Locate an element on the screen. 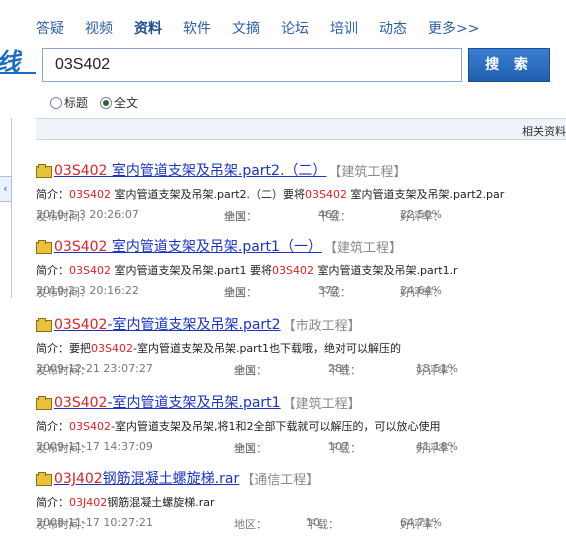  summary-text: 钢筋混凝土螺旋梯.rar is located at coordinates (161, 502).